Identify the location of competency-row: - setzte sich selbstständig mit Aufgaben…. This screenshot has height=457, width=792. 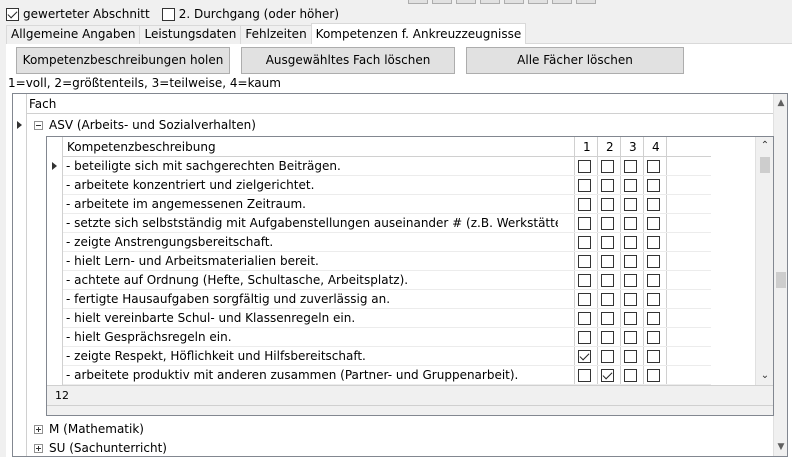
(387, 223).